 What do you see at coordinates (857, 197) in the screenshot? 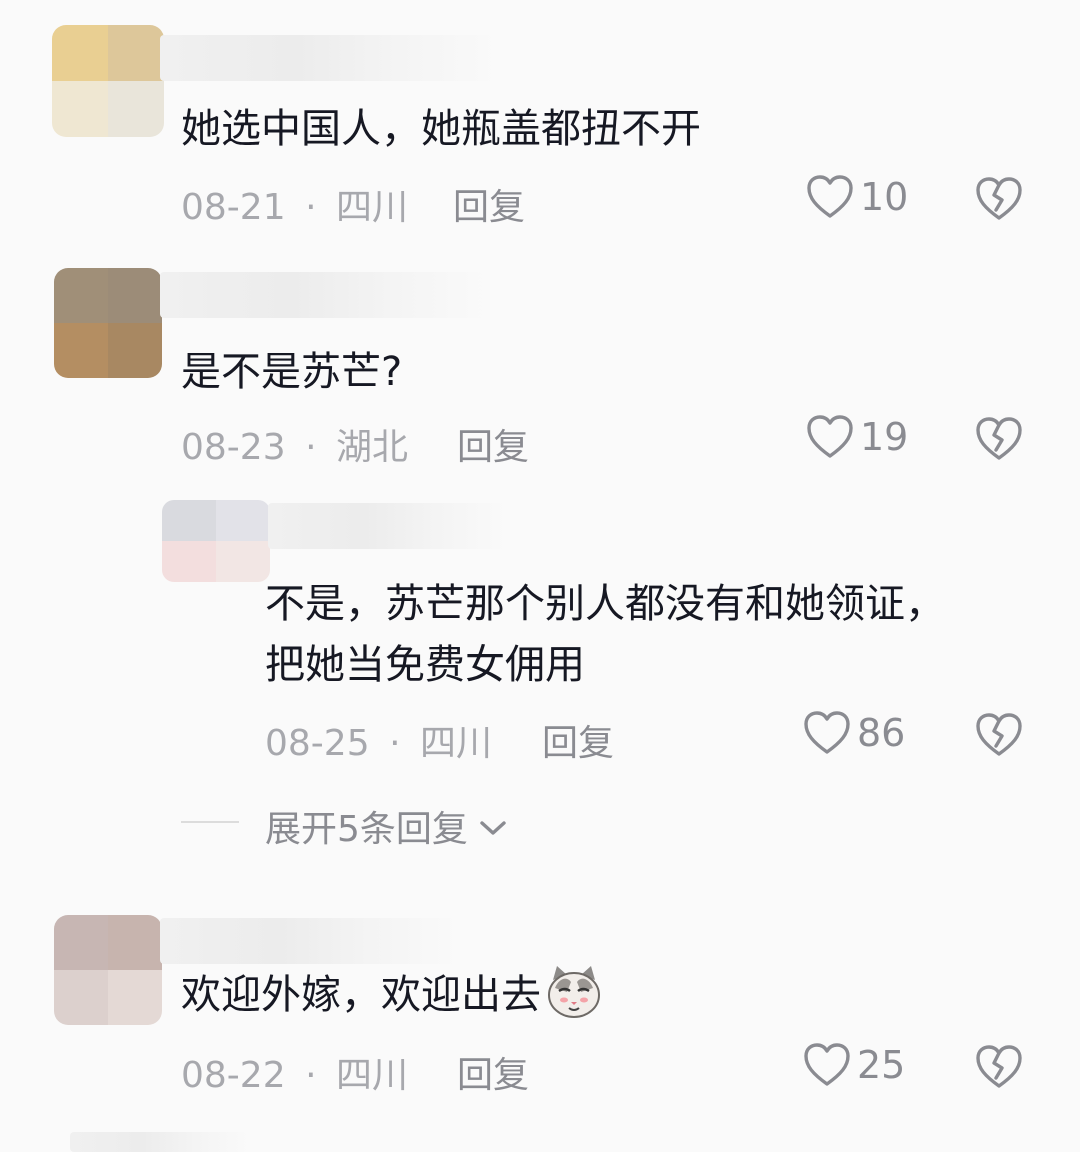
I see `like-button: 10` at bounding box center [857, 197].